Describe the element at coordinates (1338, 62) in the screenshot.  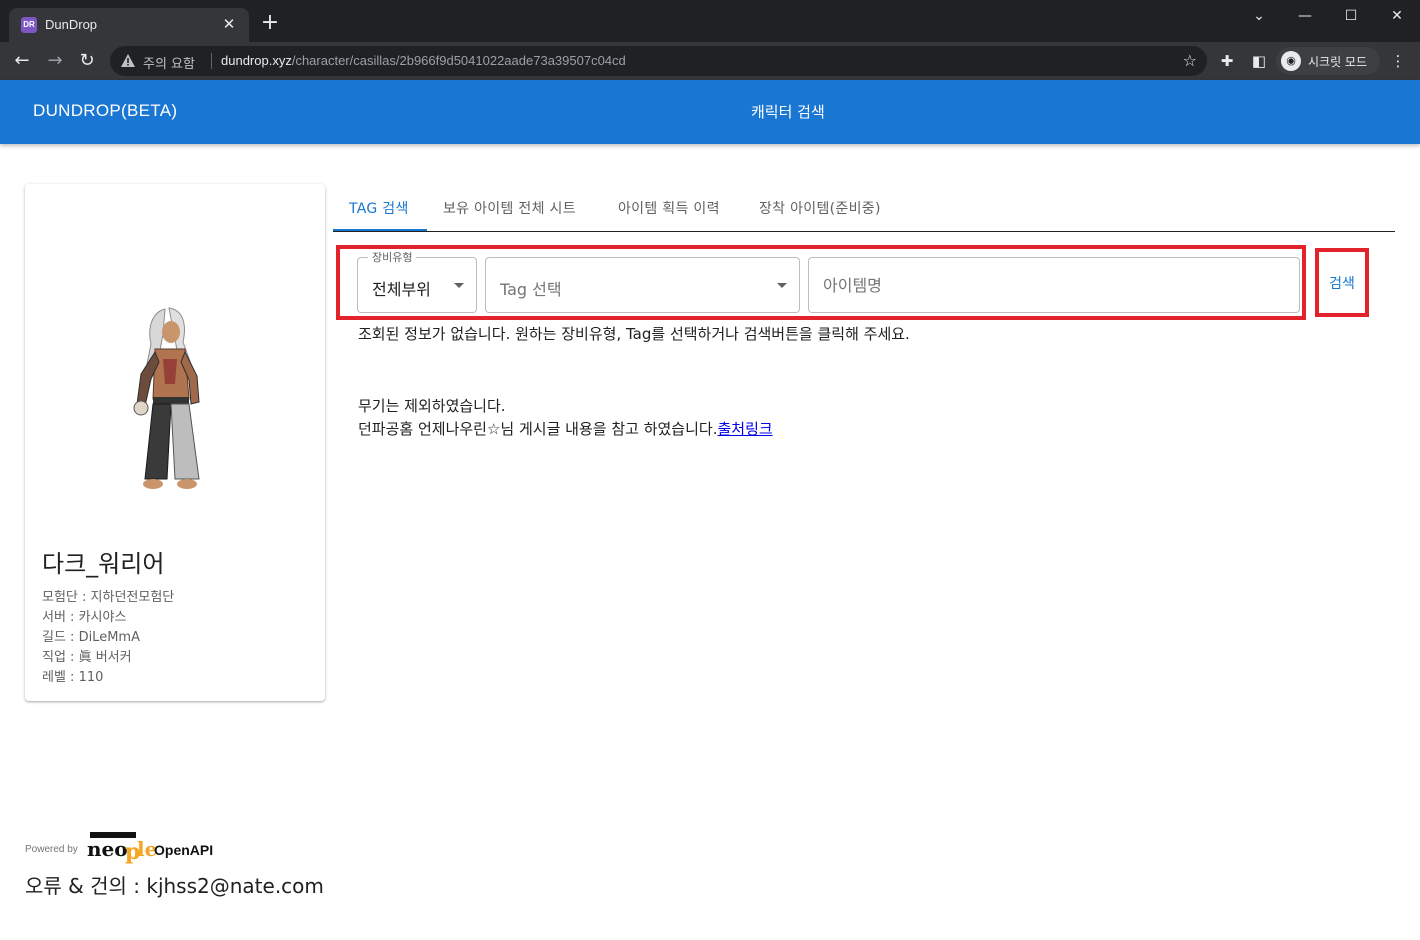
I see `incognito-label: 시크릿 모드` at that location.